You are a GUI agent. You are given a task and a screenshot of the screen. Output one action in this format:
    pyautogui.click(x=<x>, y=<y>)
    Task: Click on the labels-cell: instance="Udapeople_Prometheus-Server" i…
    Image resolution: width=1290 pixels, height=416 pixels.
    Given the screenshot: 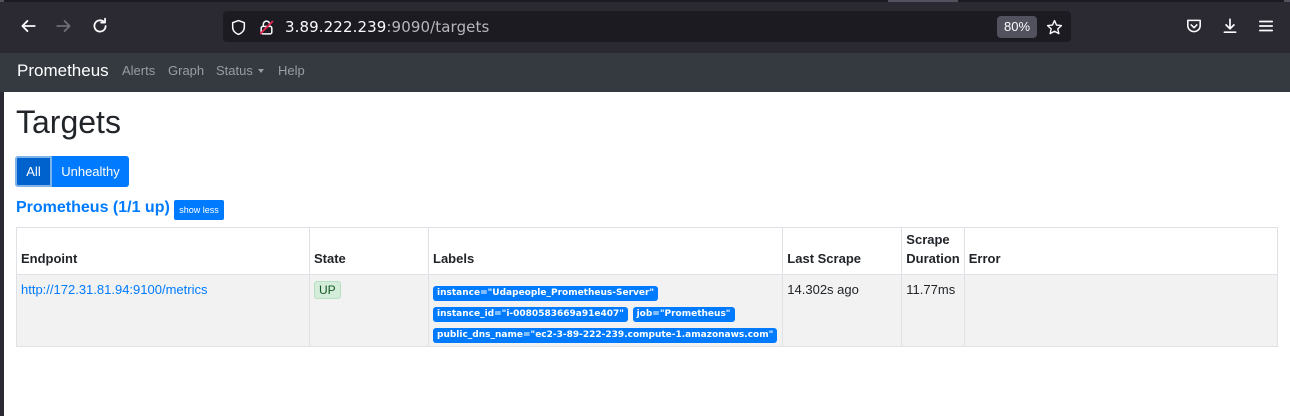 What is the action you would take?
    pyautogui.click(x=605, y=310)
    